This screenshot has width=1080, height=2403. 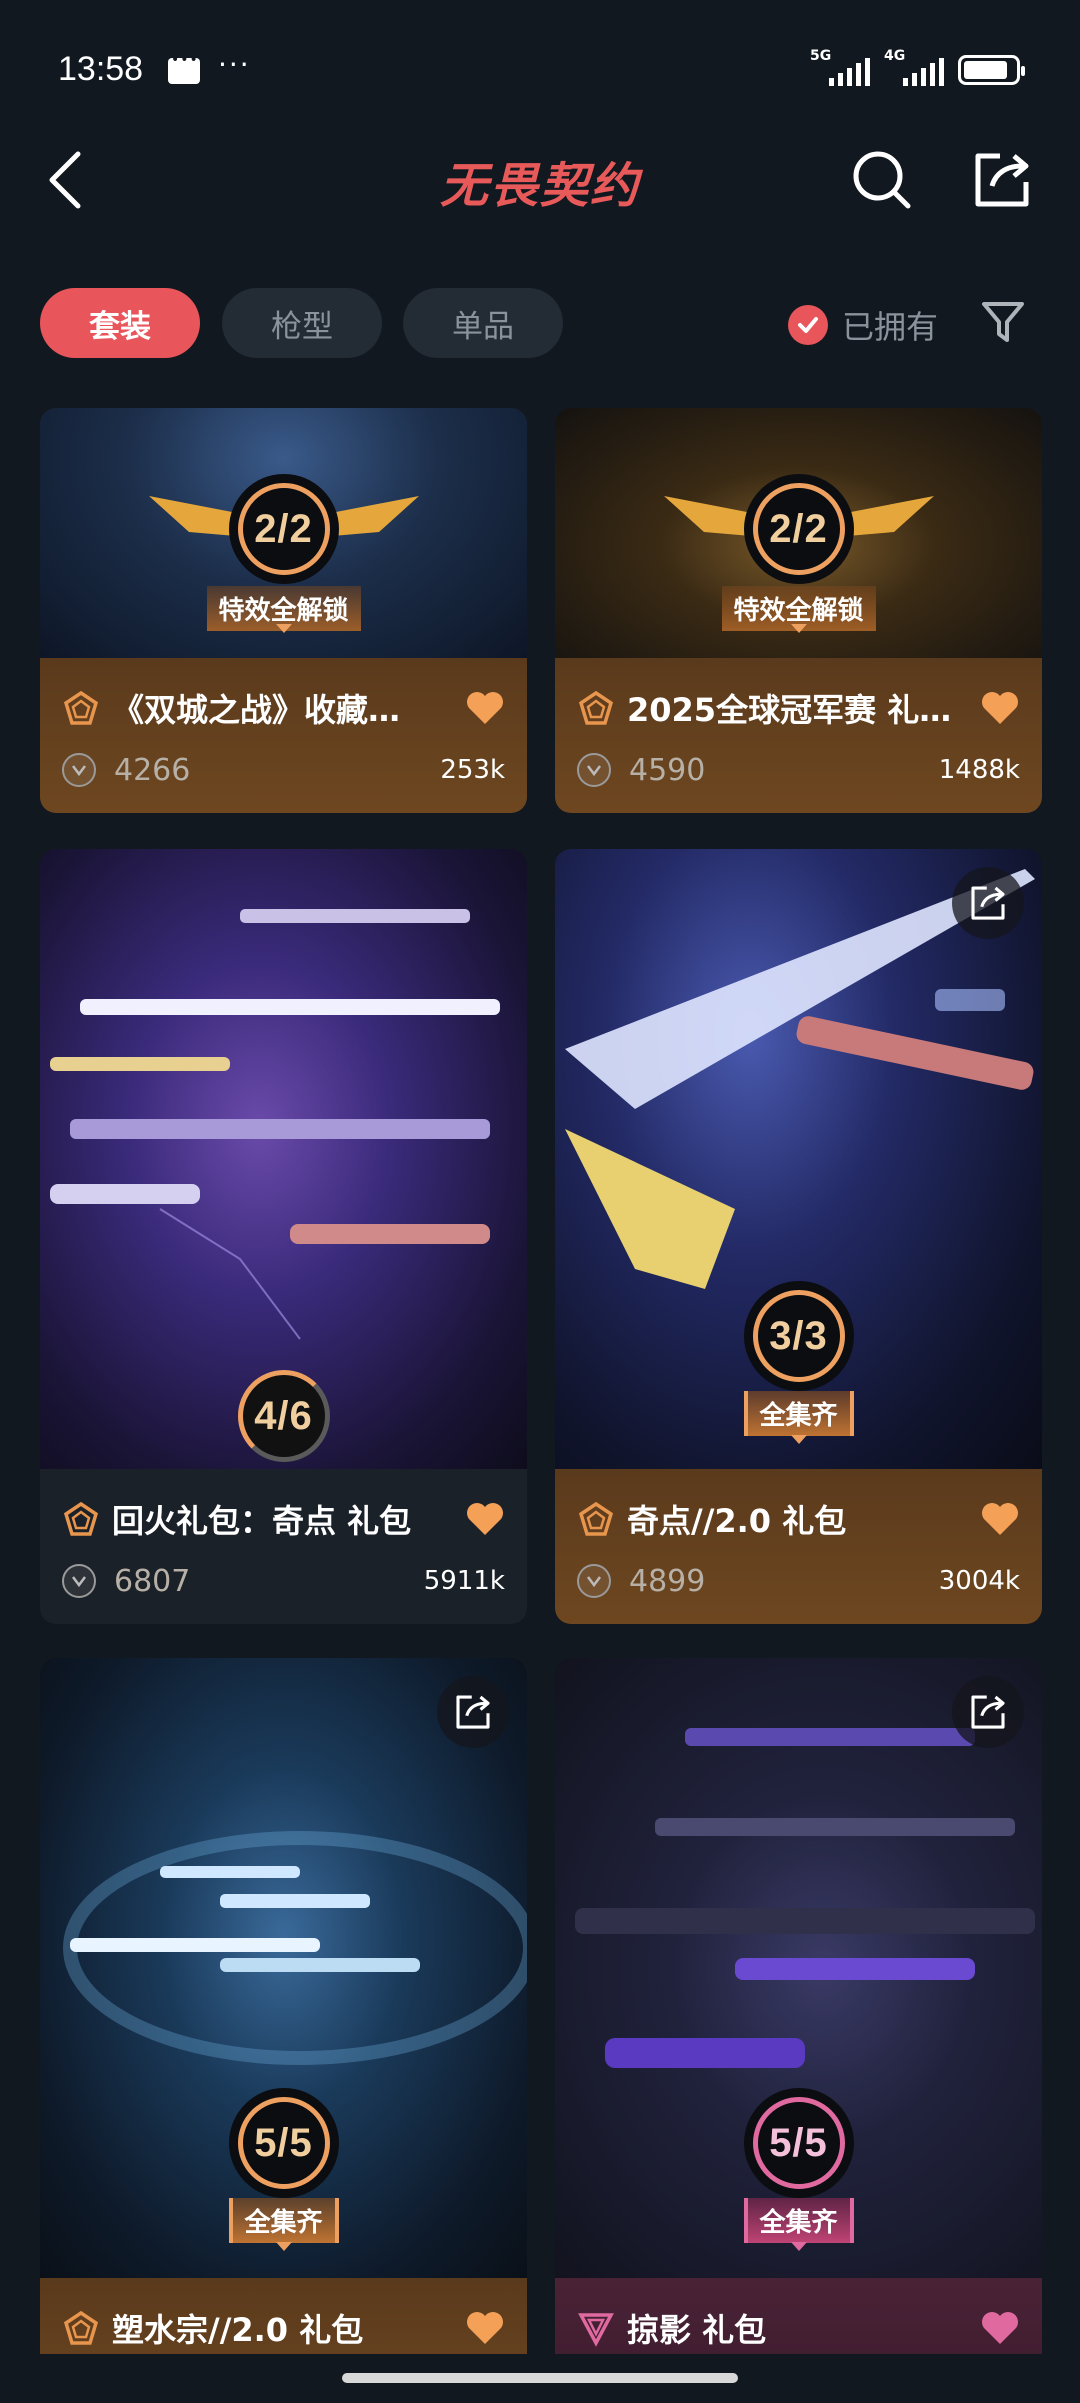 I want to click on bundle-info: 奇点//2.0 礼包 4899 3004k, so click(x=798, y=1546).